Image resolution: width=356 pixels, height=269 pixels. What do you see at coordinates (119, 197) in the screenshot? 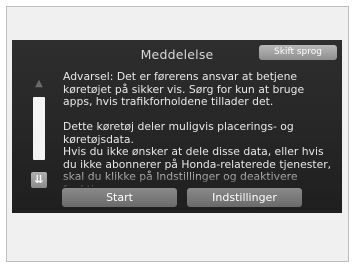
I see `start-button: Start` at bounding box center [119, 197].